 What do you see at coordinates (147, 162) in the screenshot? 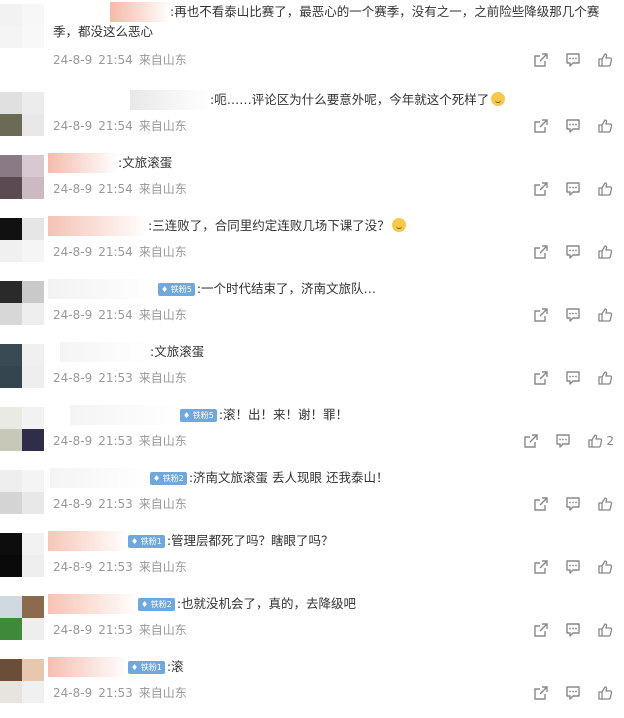
I see `comment-text: 文旅滚蛋` at bounding box center [147, 162].